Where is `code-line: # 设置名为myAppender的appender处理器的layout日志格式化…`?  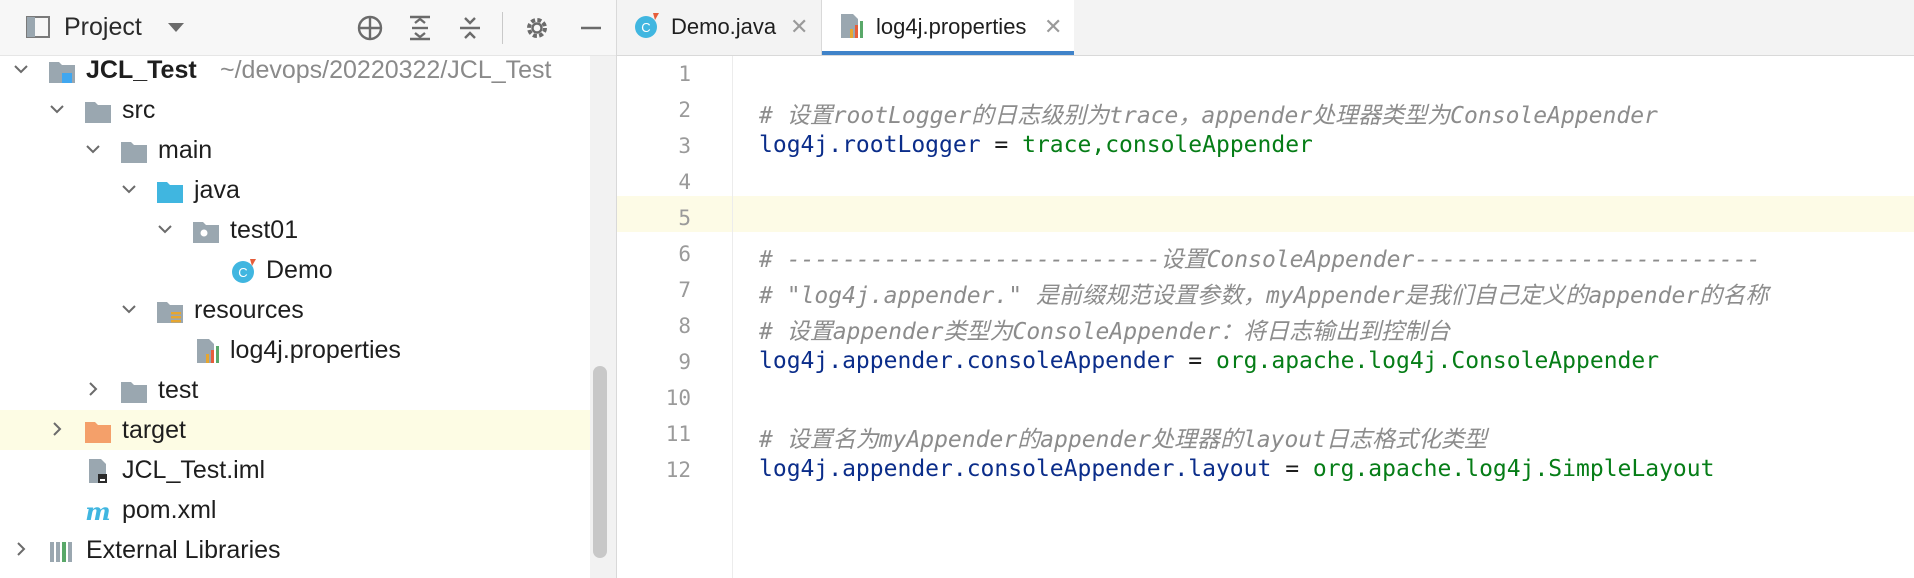 code-line: # 设置名为myAppender的appender处理器的layout日志格式化… is located at coordinates (1323, 432).